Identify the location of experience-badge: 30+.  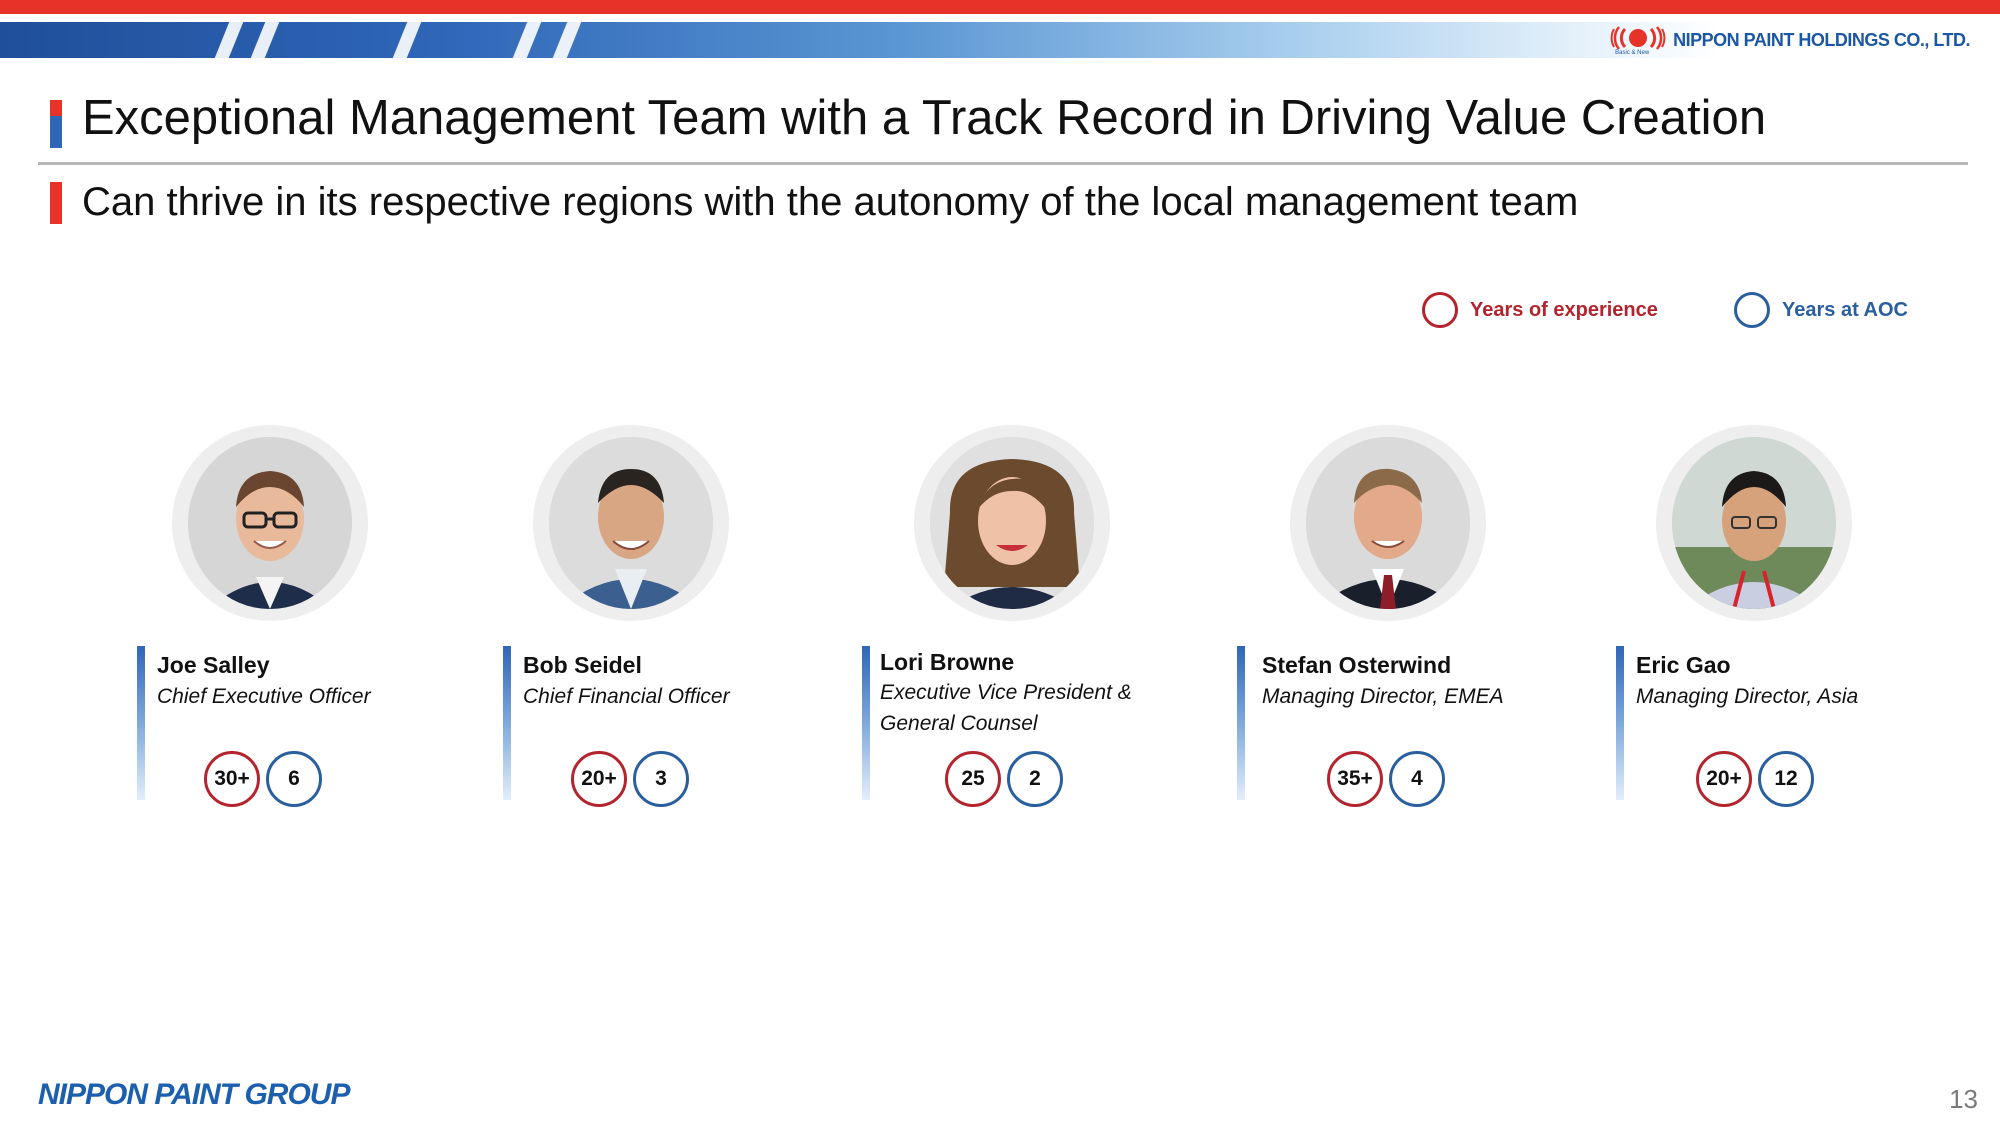
(232, 779).